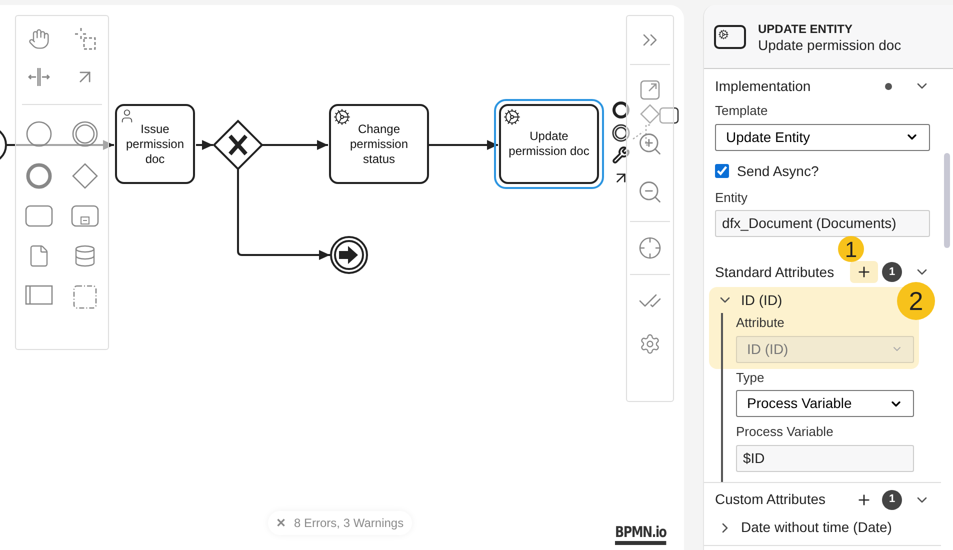 This screenshot has width=953, height=550. What do you see at coordinates (39, 176) in the screenshot?
I see `thick-circle-icon` at bounding box center [39, 176].